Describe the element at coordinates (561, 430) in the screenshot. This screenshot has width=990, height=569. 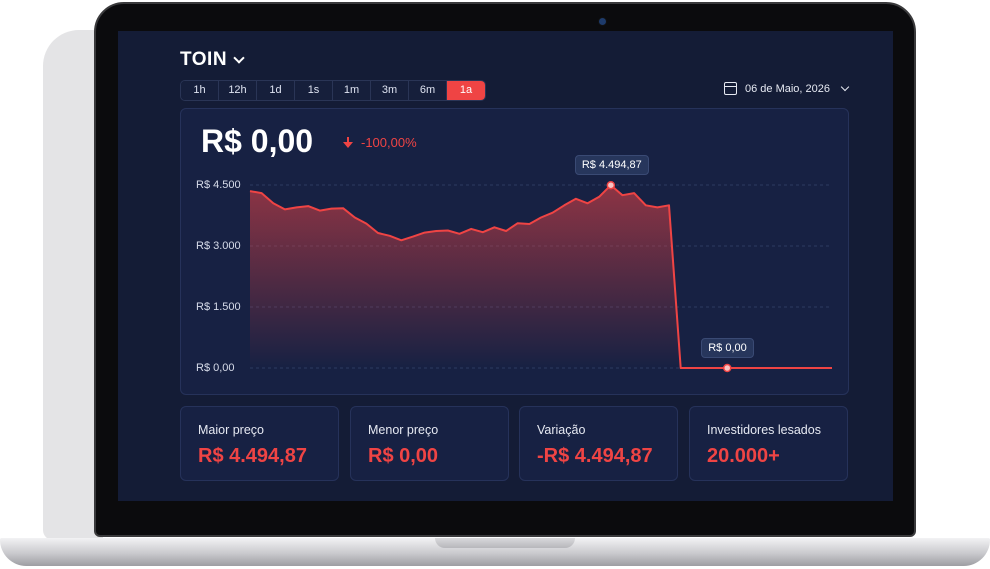
I see `stat-label: Variação` at that location.